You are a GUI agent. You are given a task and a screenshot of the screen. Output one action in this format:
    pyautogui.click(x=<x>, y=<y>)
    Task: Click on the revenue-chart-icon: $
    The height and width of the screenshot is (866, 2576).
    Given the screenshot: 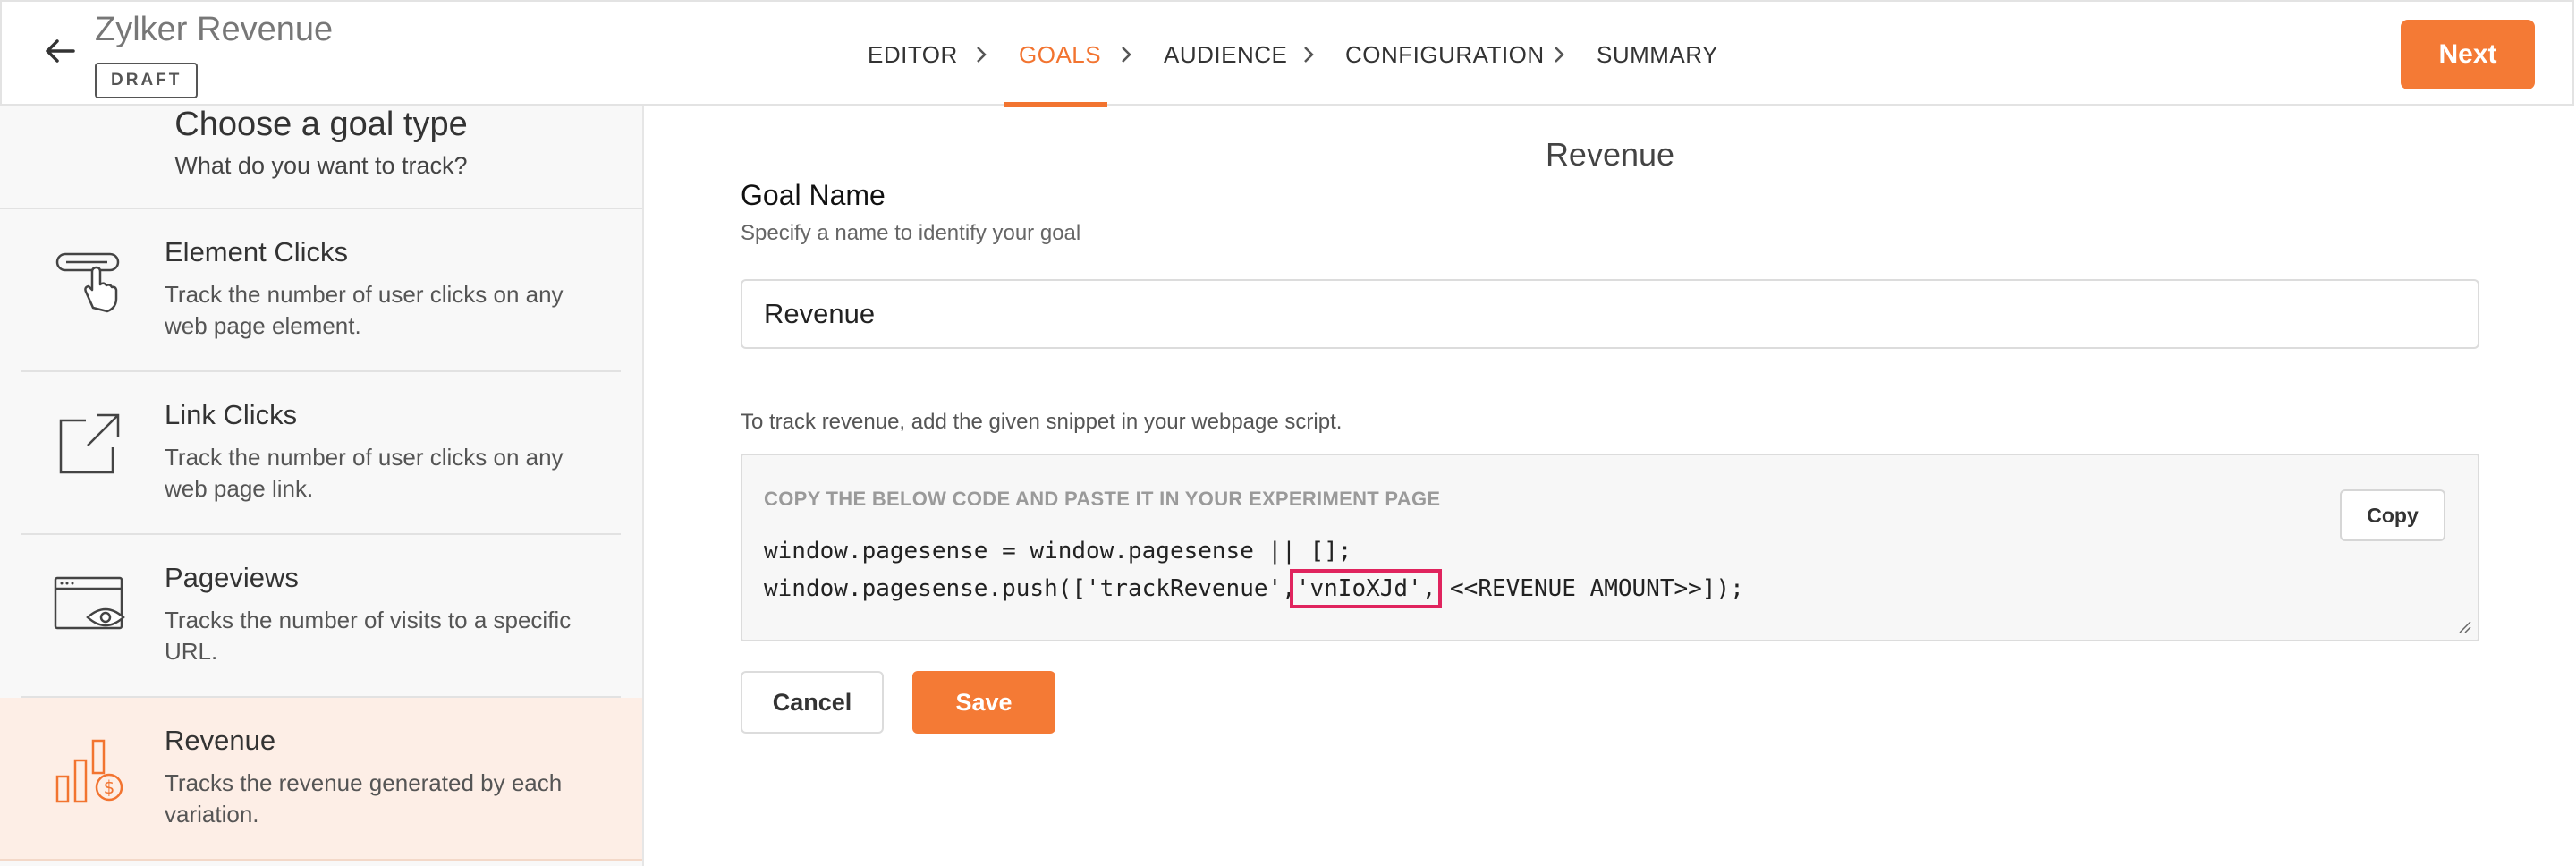 What is the action you would take?
    pyautogui.click(x=89, y=771)
    